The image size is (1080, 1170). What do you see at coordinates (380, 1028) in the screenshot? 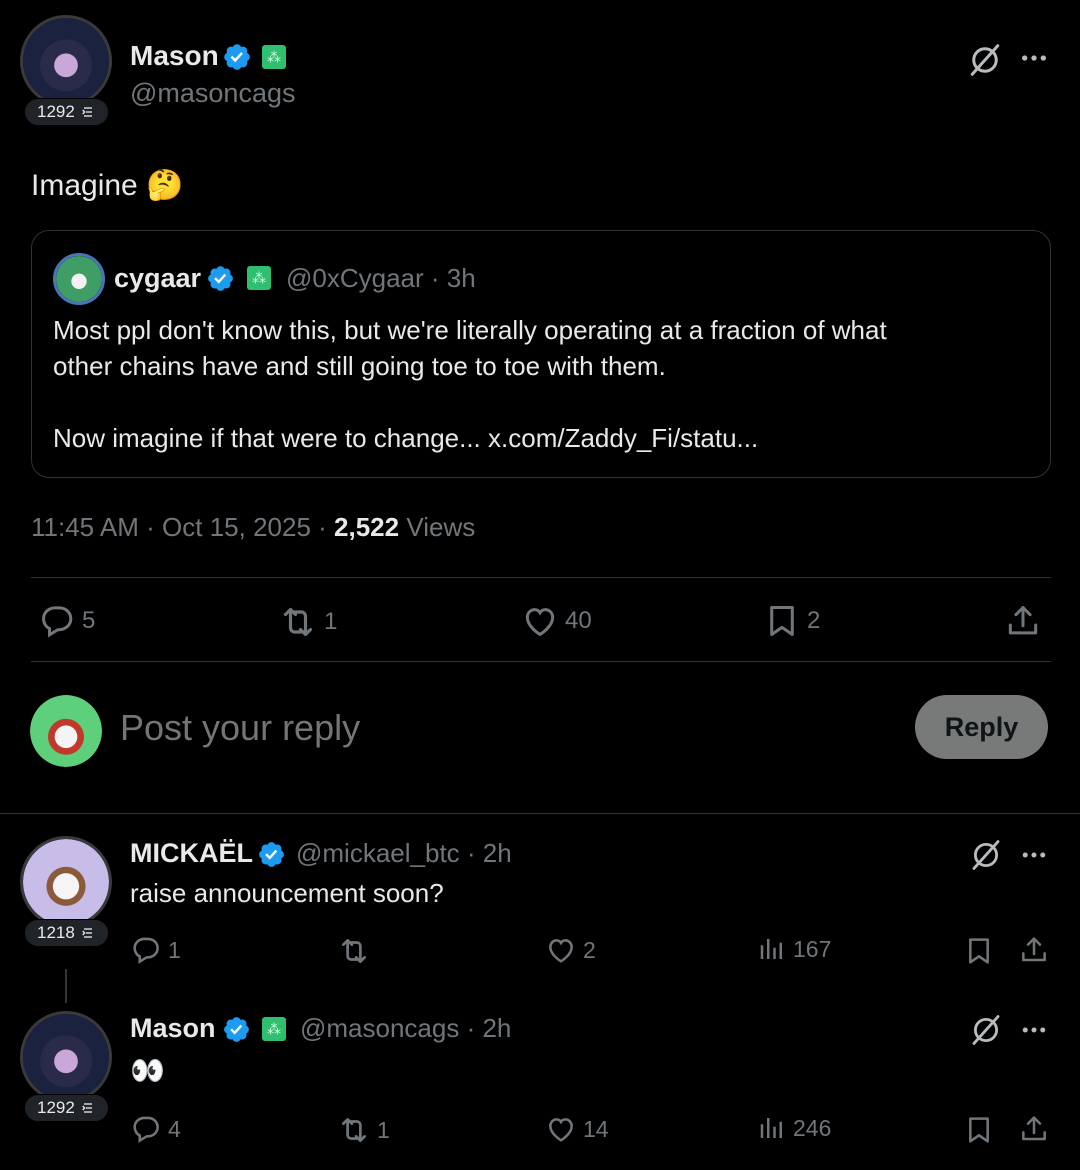
I see `reply-handle: @masoncags` at bounding box center [380, 1028].